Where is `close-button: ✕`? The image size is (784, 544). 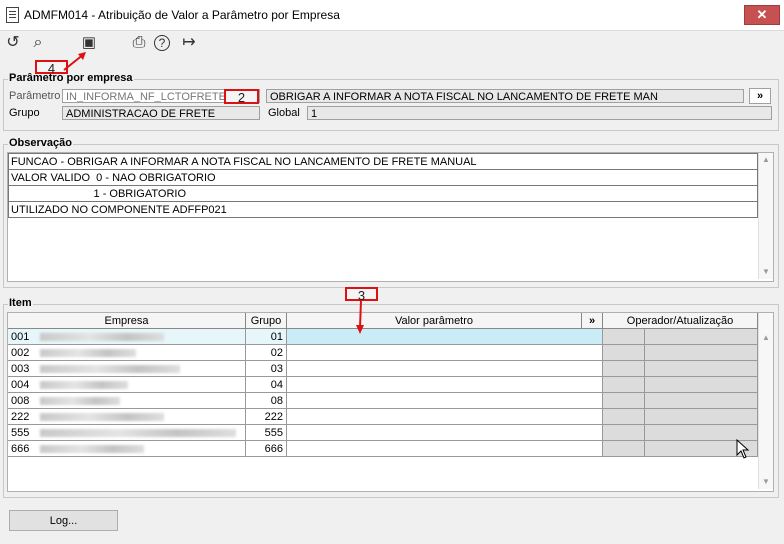
close-button: ✕ is located at coordinates (762, 15).